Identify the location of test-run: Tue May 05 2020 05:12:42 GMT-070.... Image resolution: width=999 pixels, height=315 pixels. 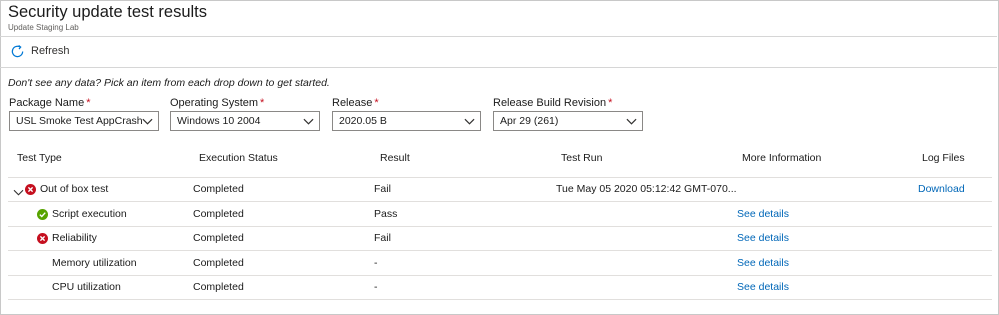
(646, 189).